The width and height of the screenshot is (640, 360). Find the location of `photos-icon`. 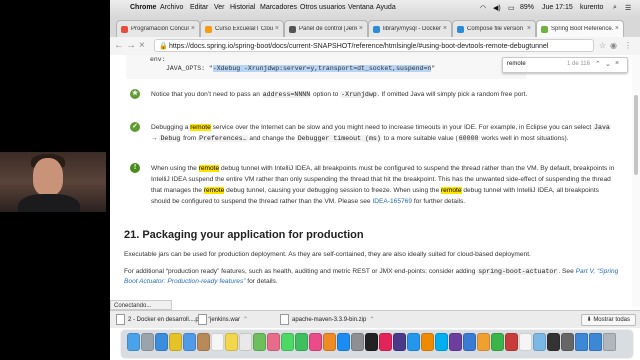

photos-icon is located at coordinates (273, 342).